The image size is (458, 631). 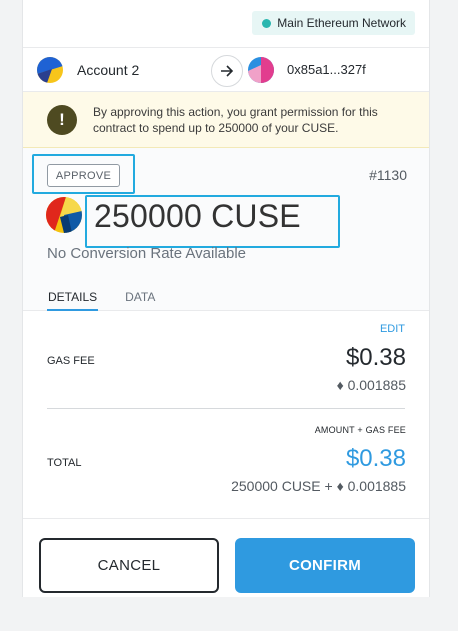 I want to click on network-selector: Main Ethereum Network, so click(x=333, y=23).